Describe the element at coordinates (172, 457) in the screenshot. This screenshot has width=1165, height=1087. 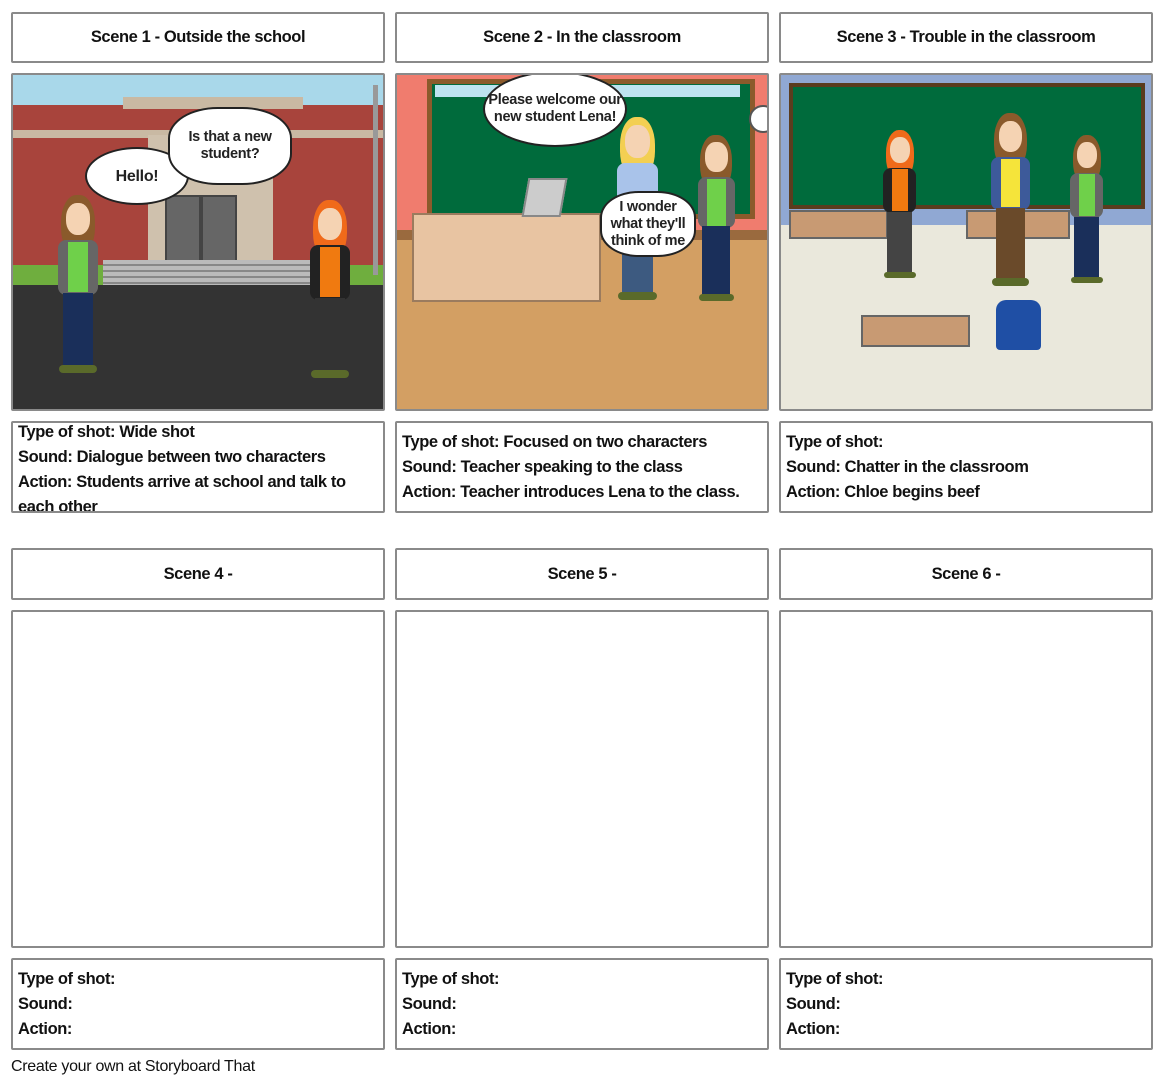
I see `sound-text: Sound: Dialogue between two characters` at that location.